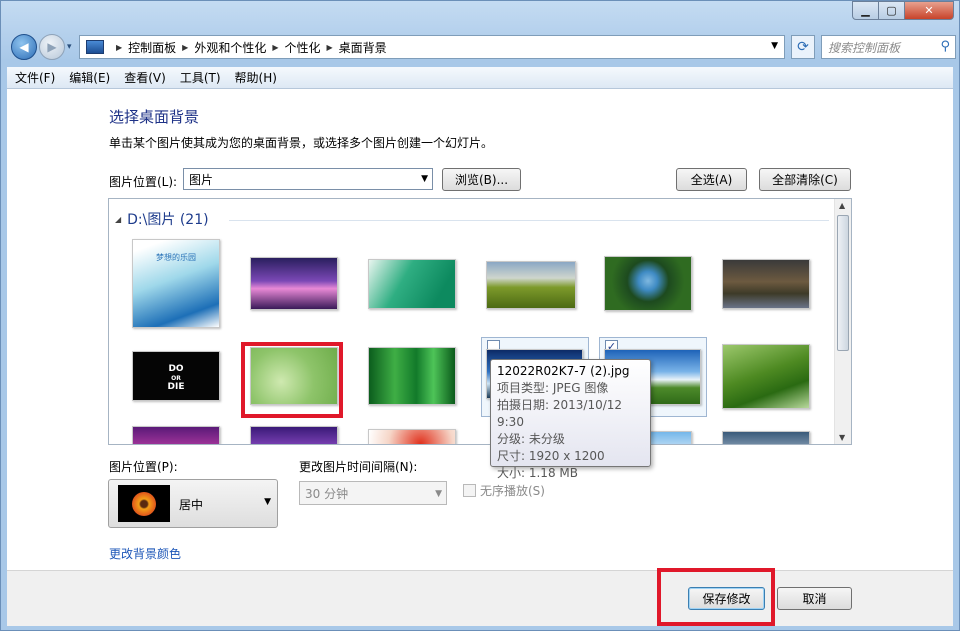  I want to click on breadcrumb-item: 桌面背景, so click(363, 47).